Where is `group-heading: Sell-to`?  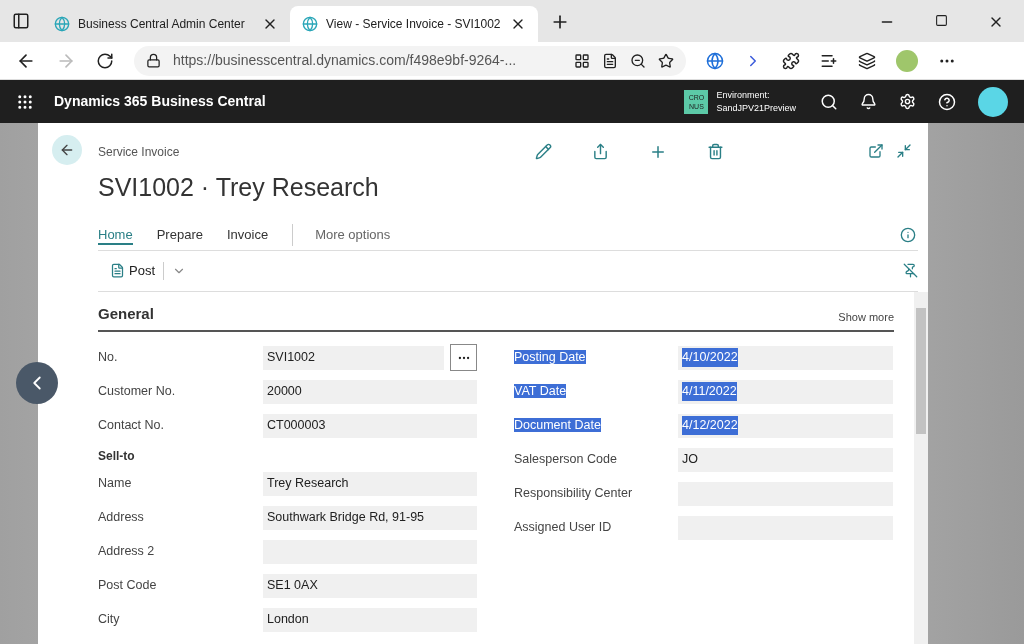 group-heading: Sell-to is located at coordinates (117, 455).